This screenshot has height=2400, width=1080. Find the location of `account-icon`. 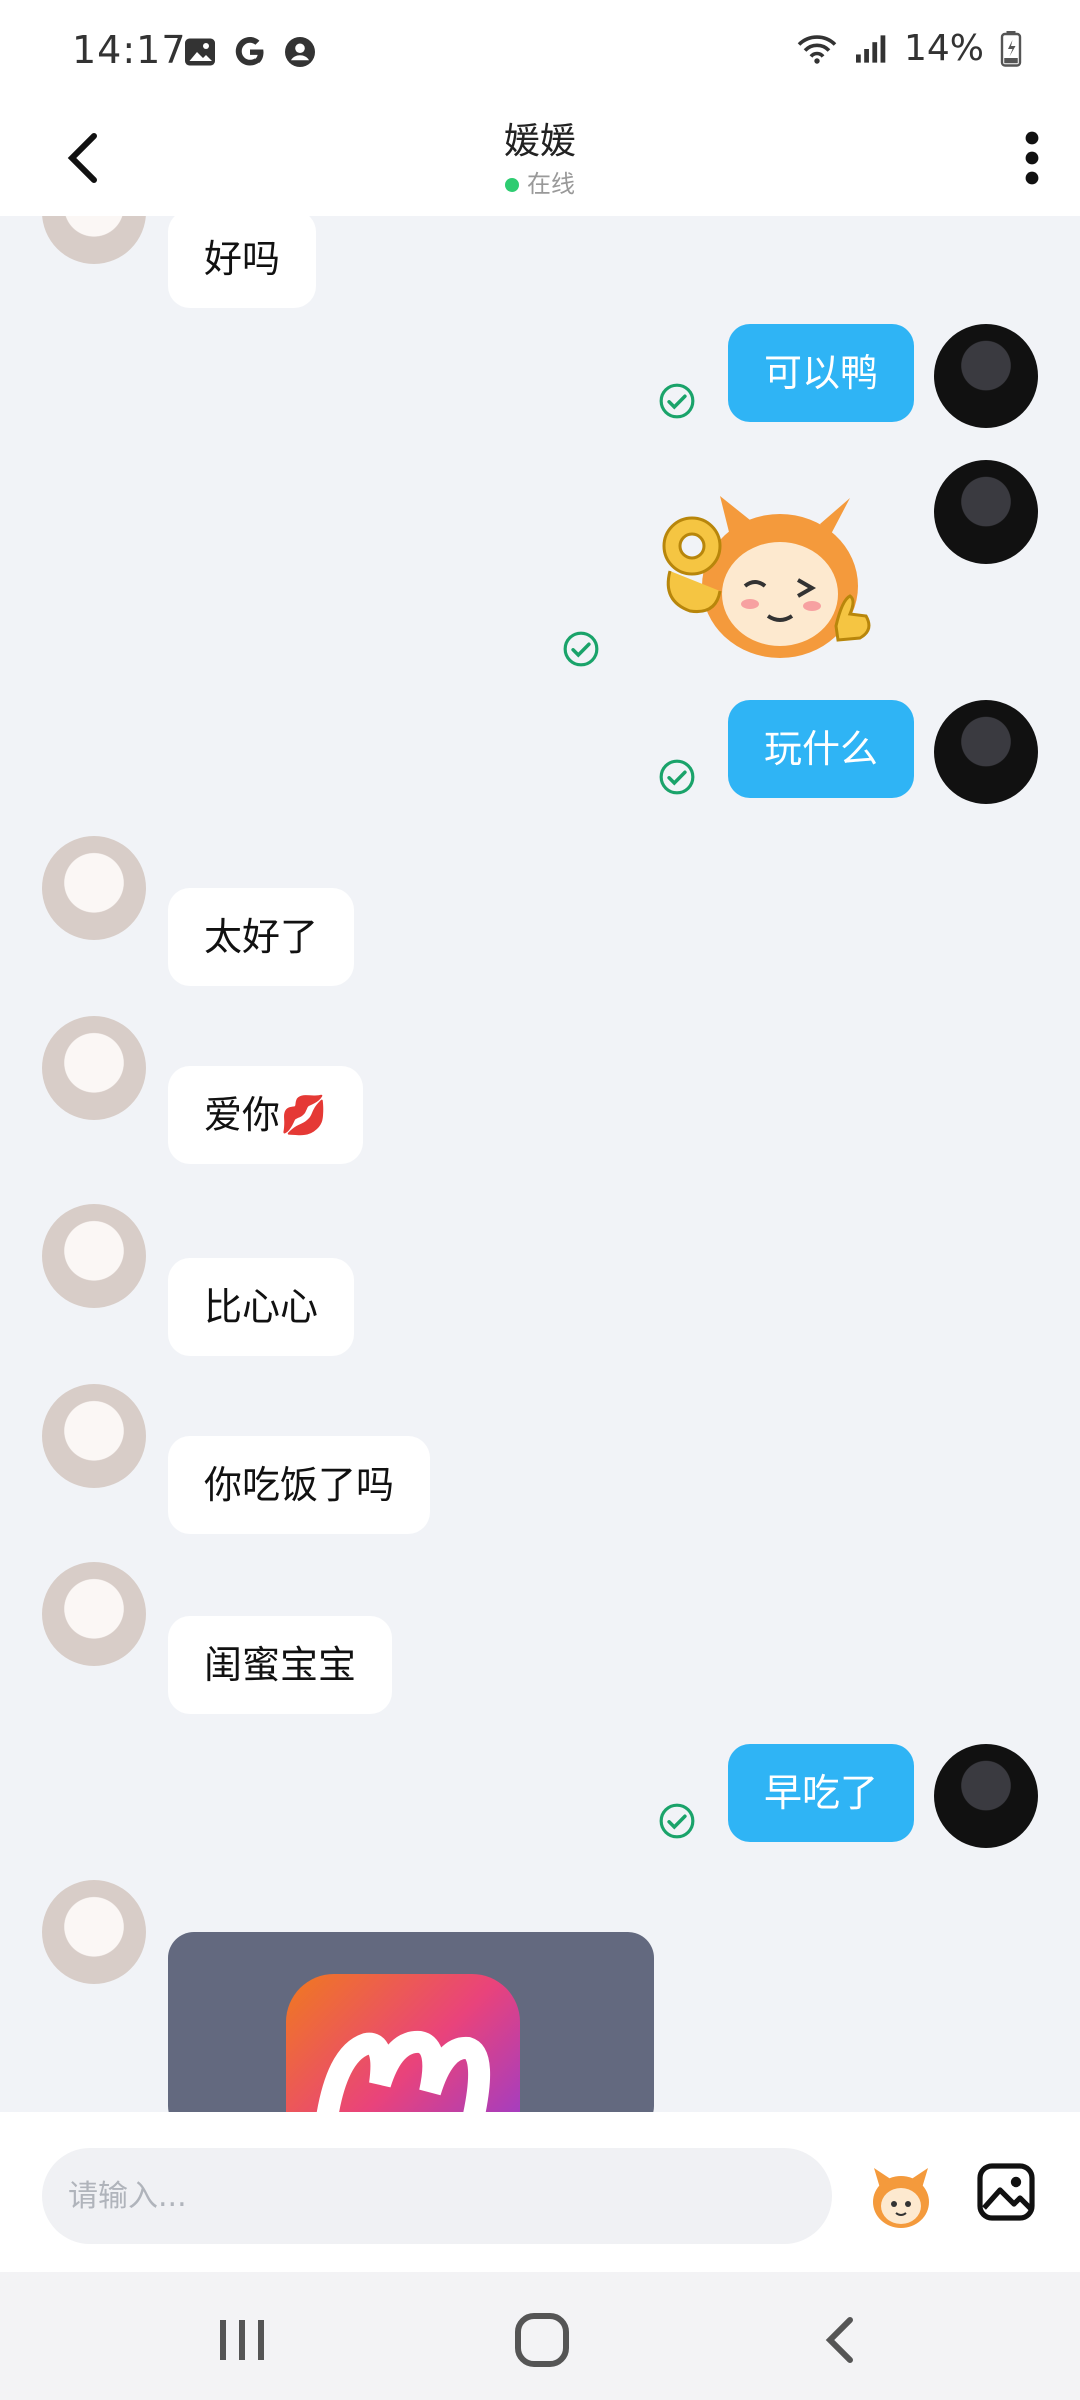

account-icon is located at coordinates (300, 52).